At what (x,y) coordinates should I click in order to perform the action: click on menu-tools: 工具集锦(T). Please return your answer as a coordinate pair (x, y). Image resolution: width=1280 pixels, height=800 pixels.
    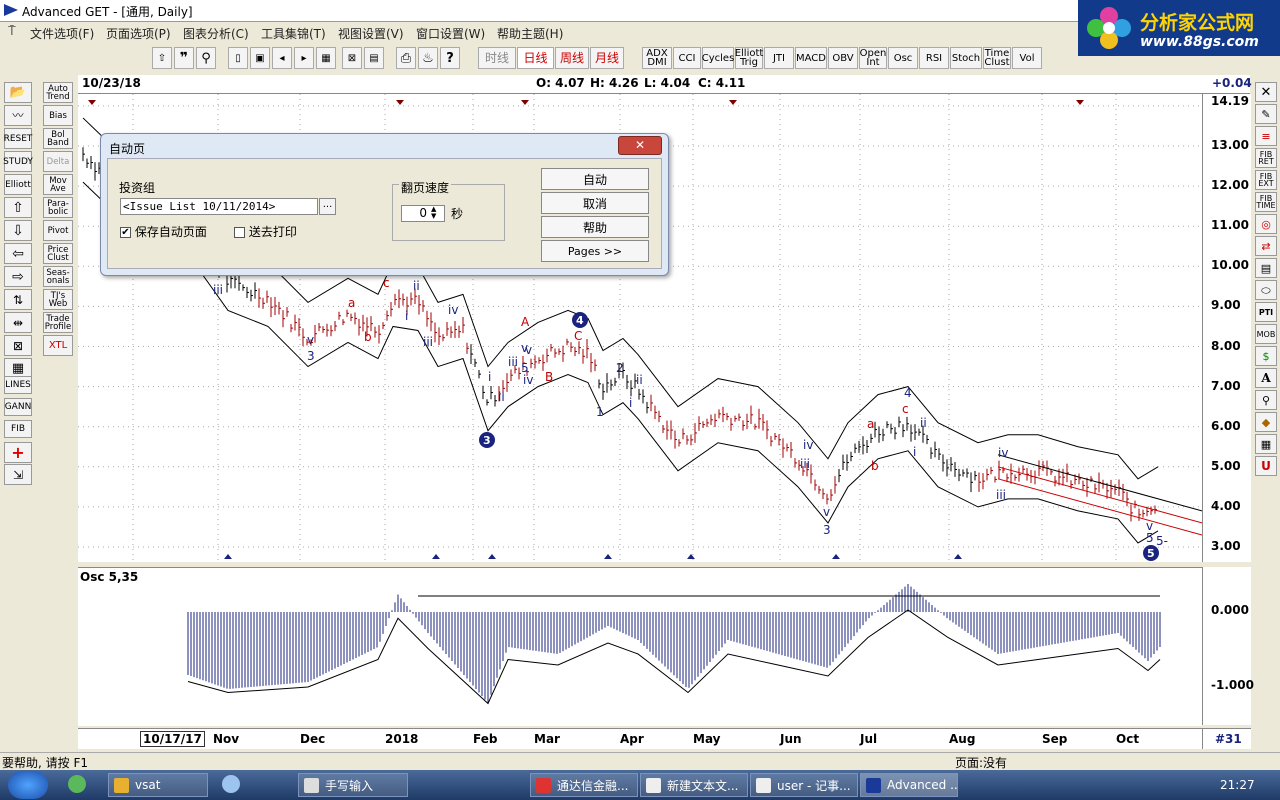
    Looking at the image, I should click on (293, 33).